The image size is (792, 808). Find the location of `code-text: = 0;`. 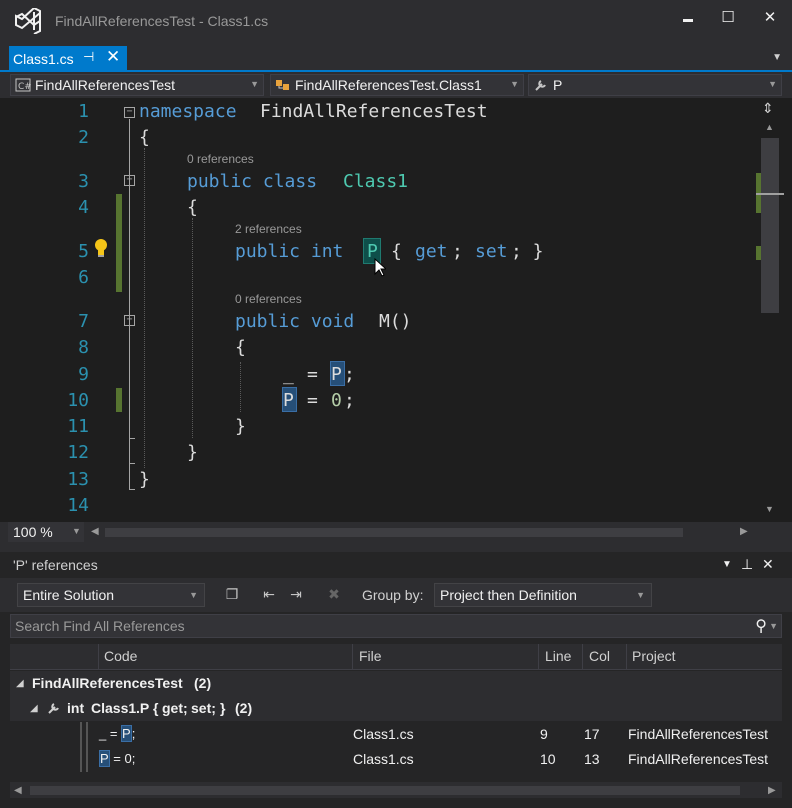

code-text: = 0; is located at coordinates (122, 758).